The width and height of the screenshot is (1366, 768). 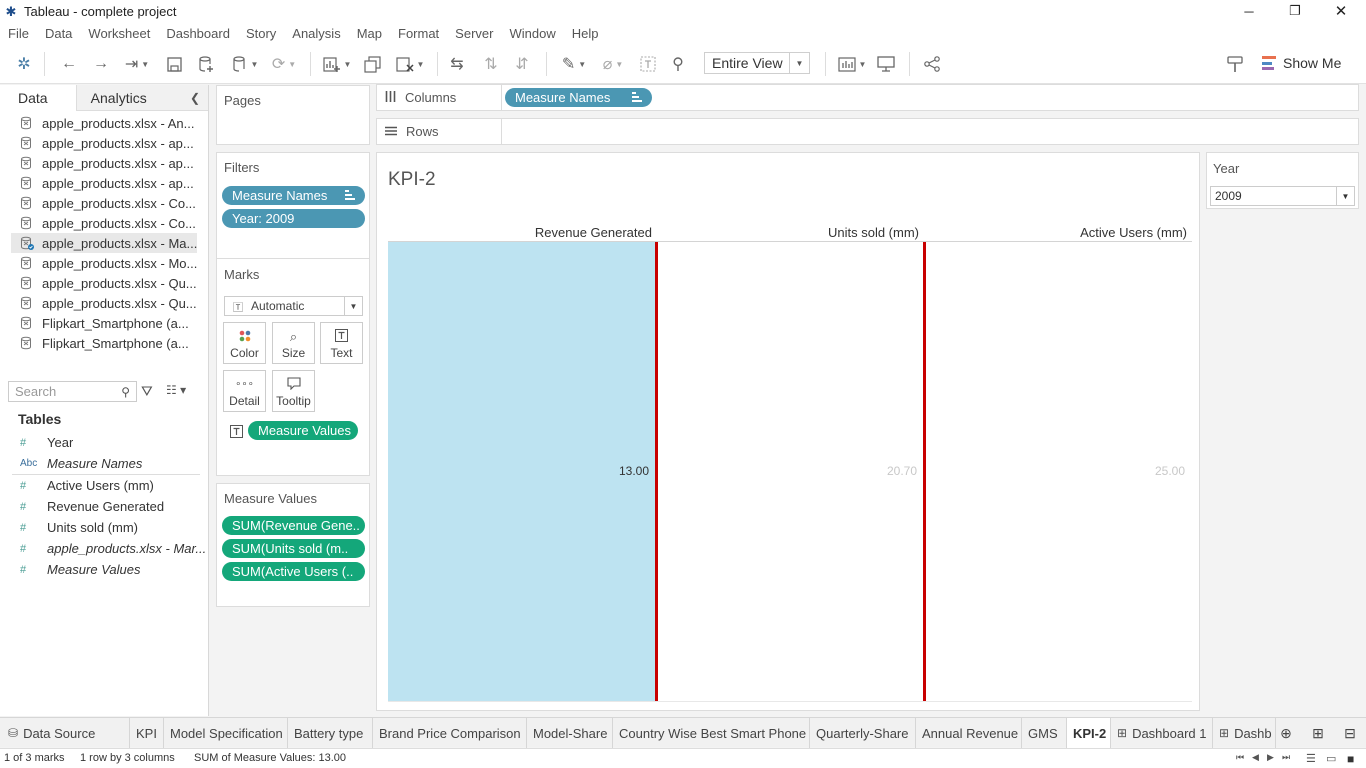 I want to click on menu-format: Format, so click(x=418, y=33).